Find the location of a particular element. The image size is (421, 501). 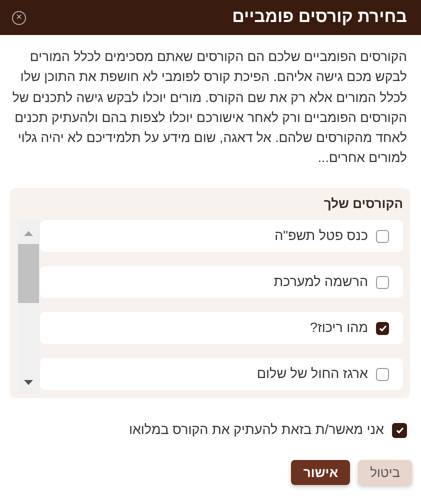

scroll-down-icon is located at coordinates (28, 382).